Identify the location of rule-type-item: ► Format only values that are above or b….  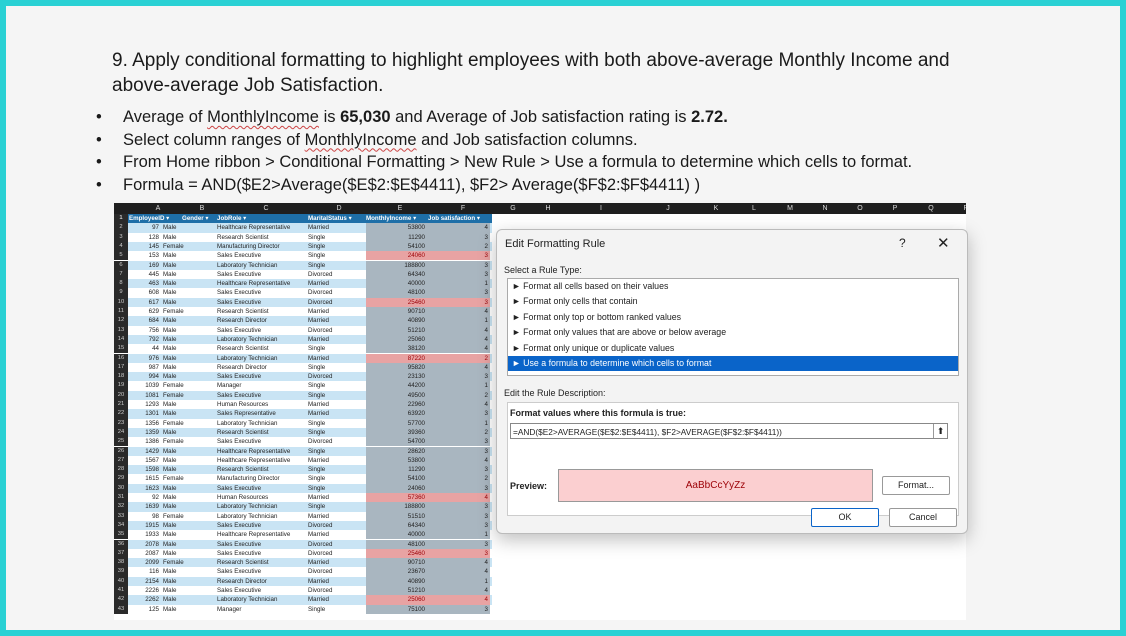
(733, 332).